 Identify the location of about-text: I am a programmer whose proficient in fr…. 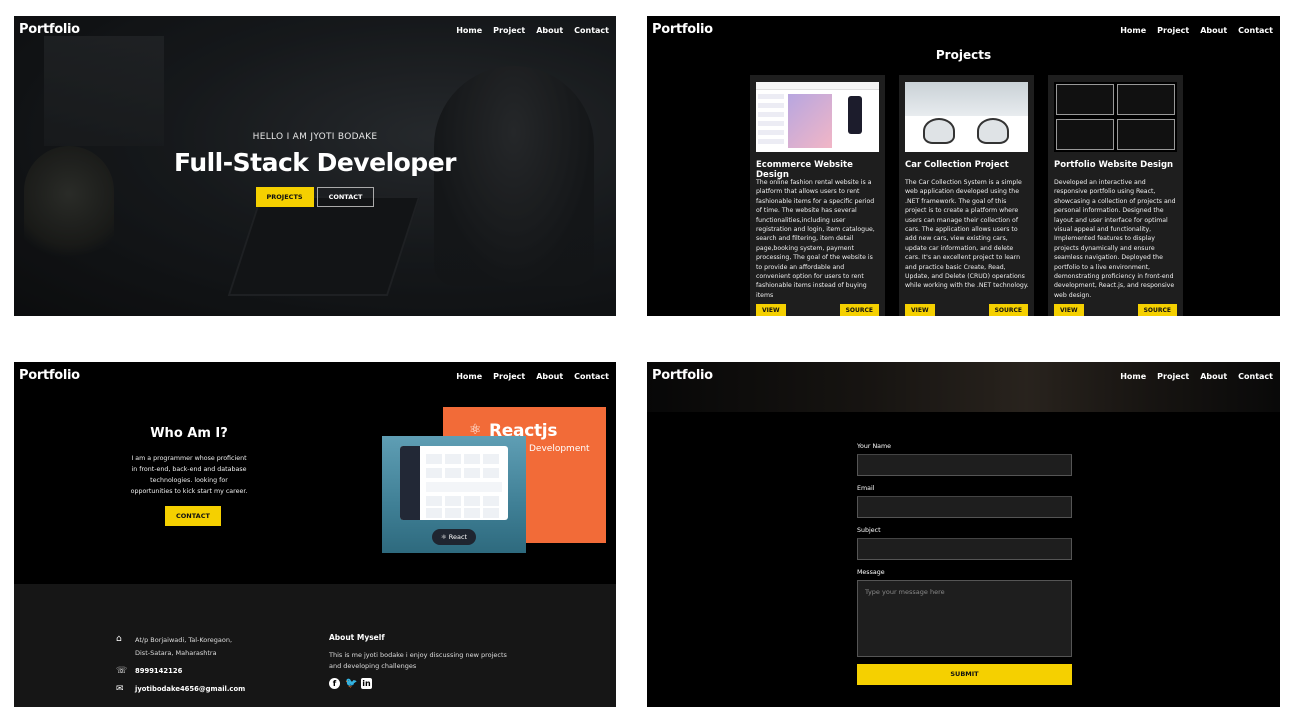
(189, 475).